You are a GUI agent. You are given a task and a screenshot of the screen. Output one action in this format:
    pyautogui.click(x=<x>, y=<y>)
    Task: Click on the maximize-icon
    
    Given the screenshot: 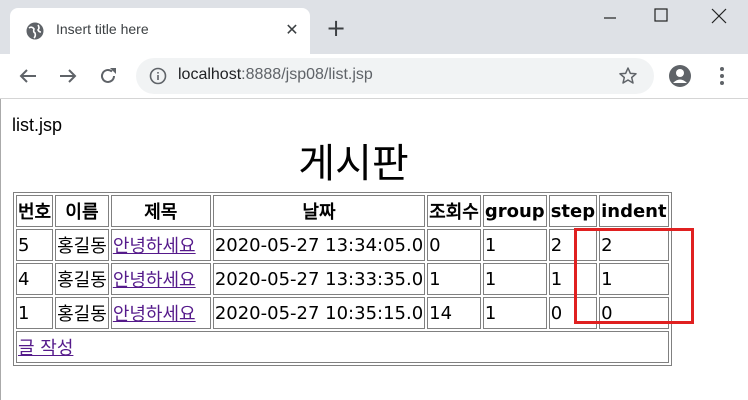 What is the action you would take?
    pyautogui.click(x=662, y=16)
    